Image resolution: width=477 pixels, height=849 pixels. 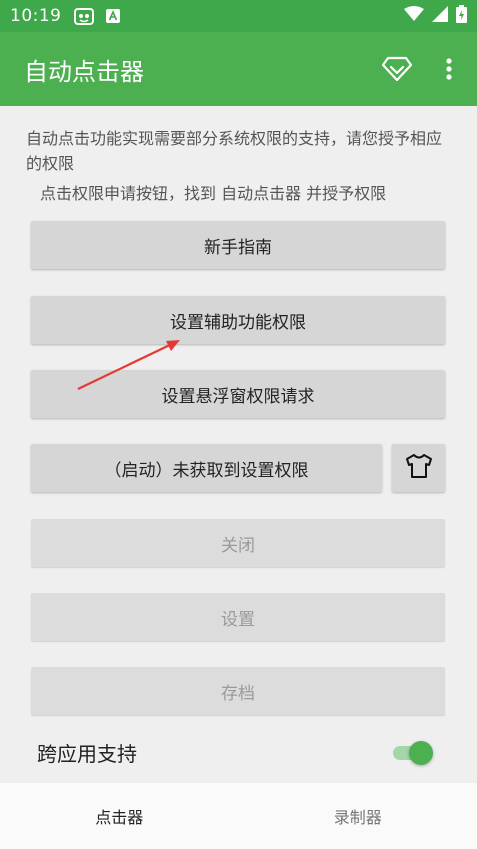 What do you see at coordinates (238, 617) in the screenshot?
I see `settings-button: 设置` at bounding box center [238, 617].